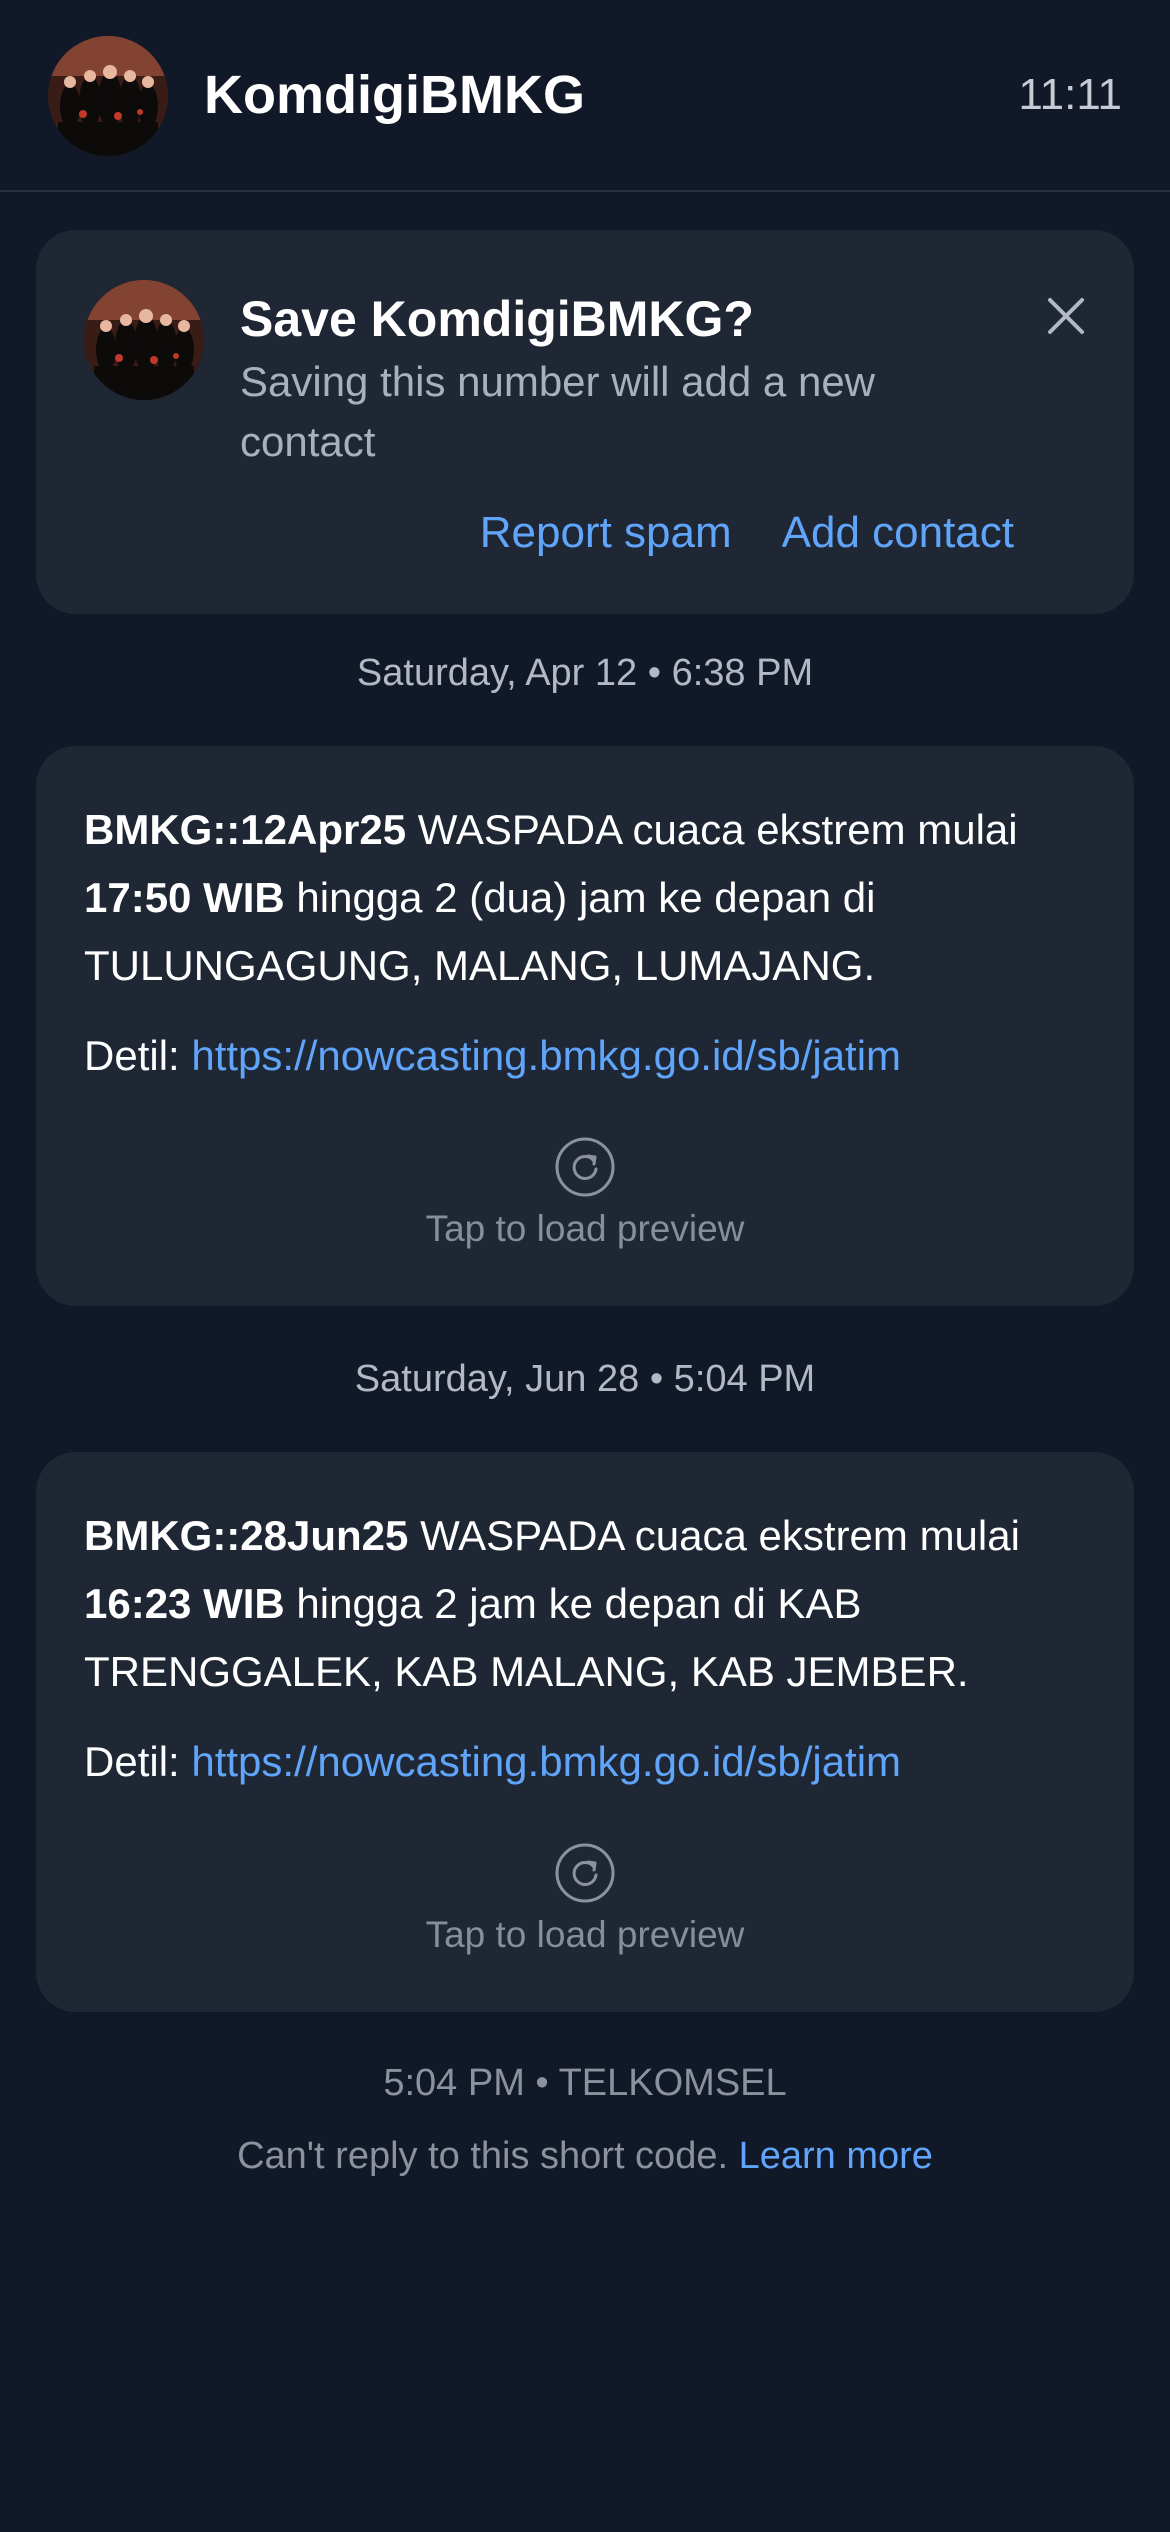  What do you see at coordinates (184, 897) in the screenshot?
I see `message-time: 17:50 WIB` at bounding box center [184, 897].